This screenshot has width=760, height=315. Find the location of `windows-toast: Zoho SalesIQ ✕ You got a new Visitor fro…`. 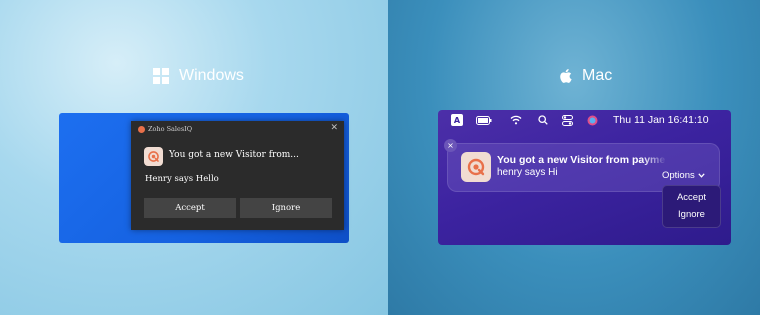

windows-toast: Zoho SalesIQ ✕ You got a new Visitor fro… is located at coordinates (237, 175).